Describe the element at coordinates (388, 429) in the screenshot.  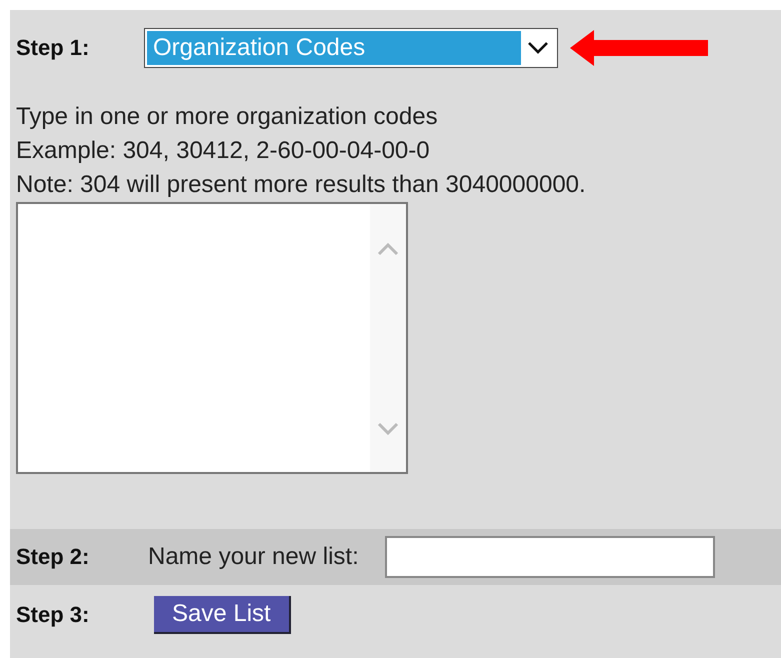
I see `scroll-down-icon` at that location.